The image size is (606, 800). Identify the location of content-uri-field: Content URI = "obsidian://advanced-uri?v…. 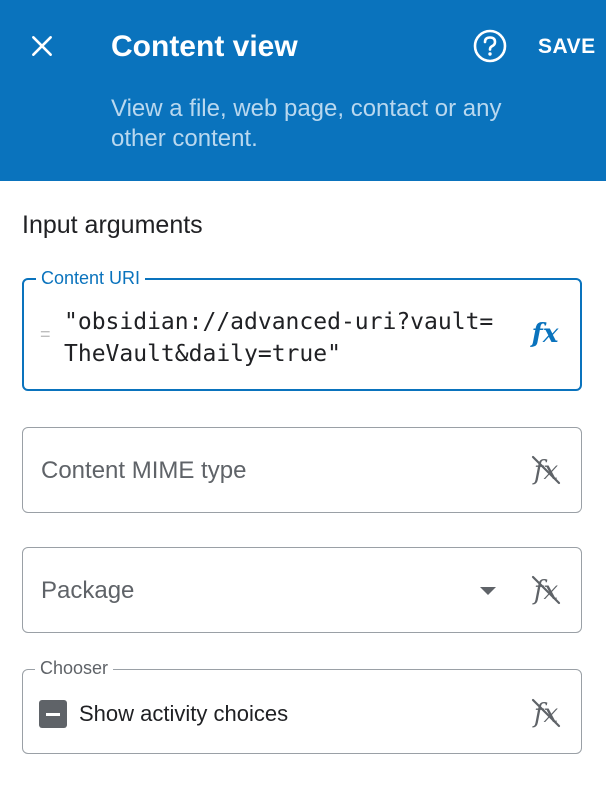
(302, 329).